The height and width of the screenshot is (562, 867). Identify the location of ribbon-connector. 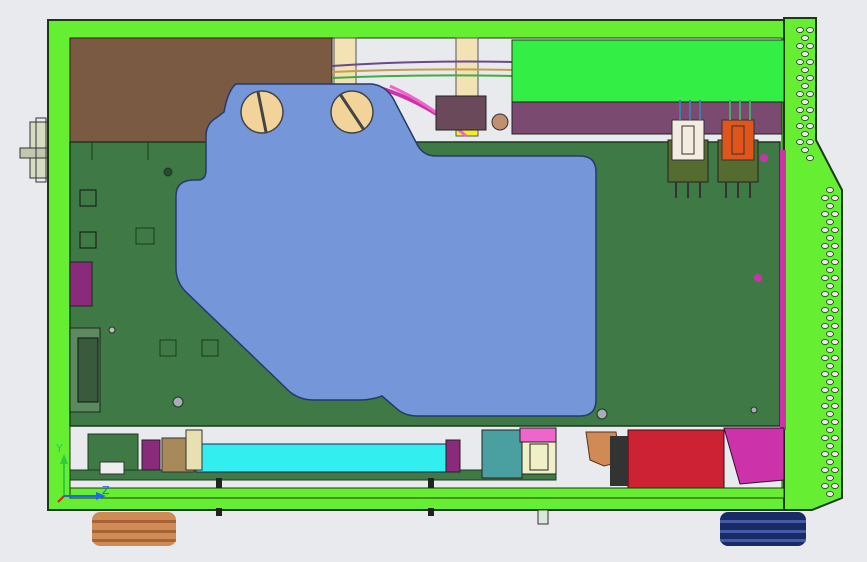
(321, 458).